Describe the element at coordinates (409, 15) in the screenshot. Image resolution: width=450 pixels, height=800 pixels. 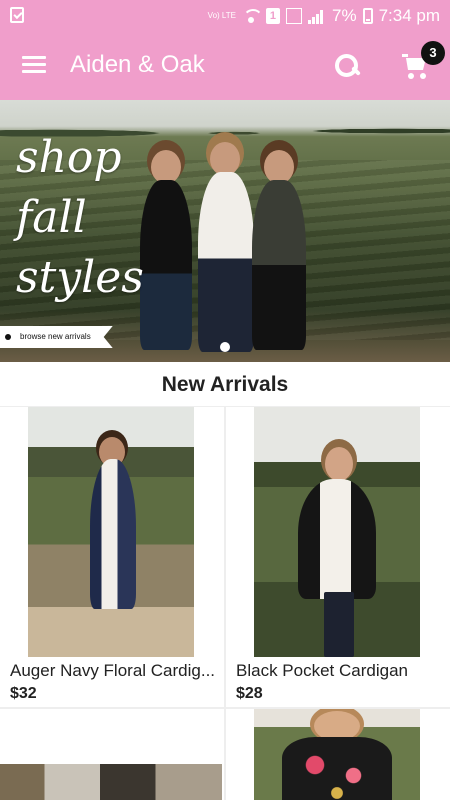
I see `clock: 7:34 pm` at that location.